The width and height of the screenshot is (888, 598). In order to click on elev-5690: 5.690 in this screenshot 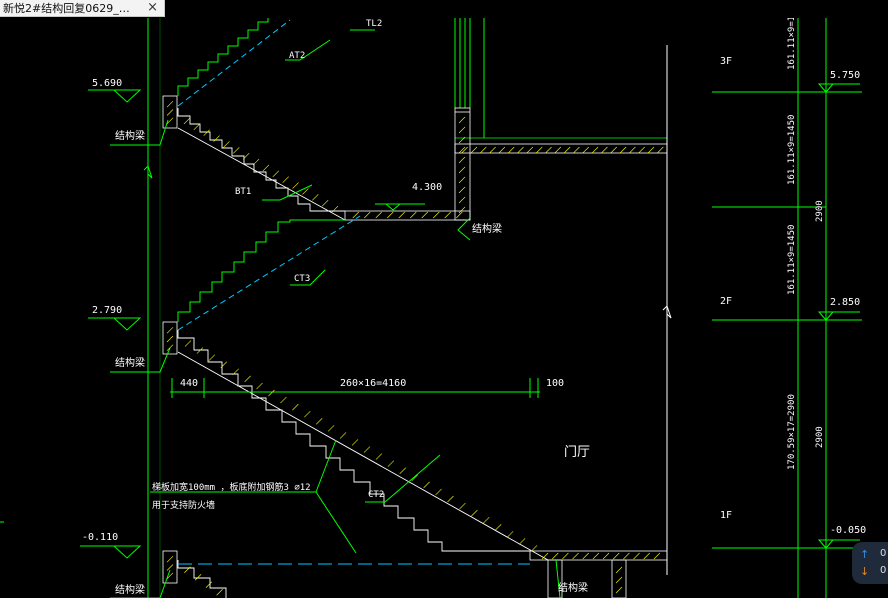, I will do `click(107, 83)`.